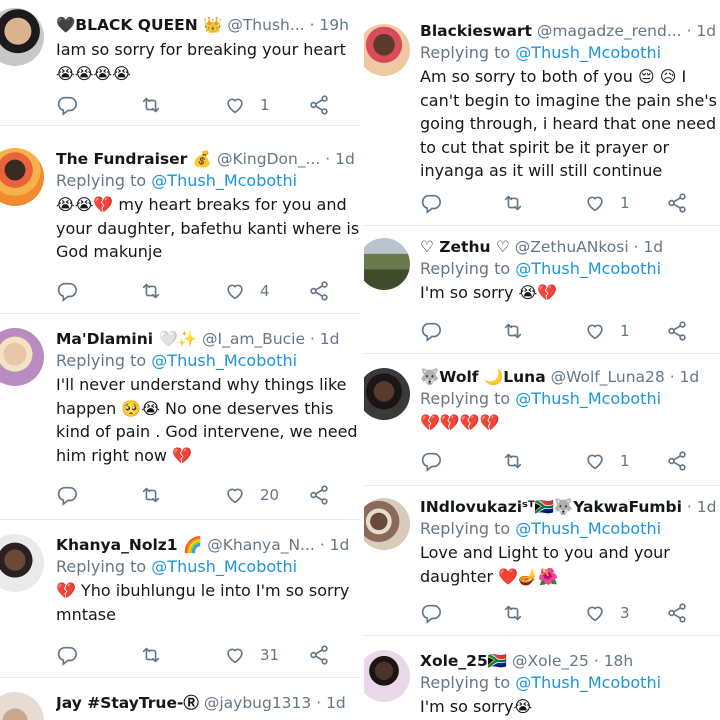 Image resolution: width=720 pixels, height=720 pixels. Describe the element at coordinates (572, 247) in the screenshot. I see `user-handle: @ZethuANkosi` at that location.